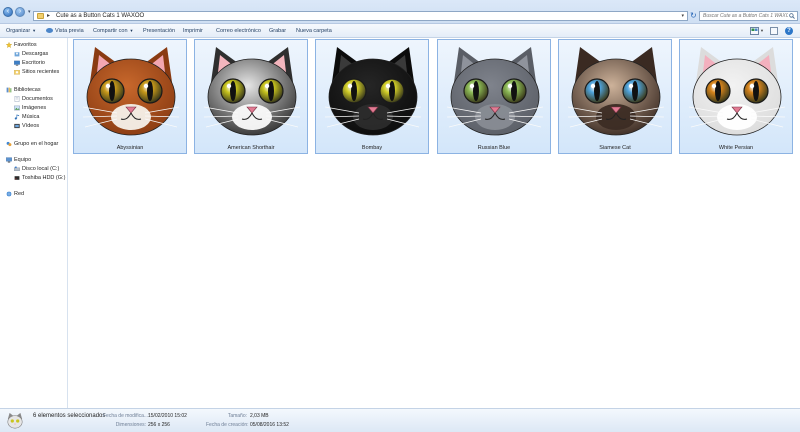  Describe the element at coordinates (36, 144) in the screenshot. I see `sidebar-label: Grupo en el hogar` at that location.